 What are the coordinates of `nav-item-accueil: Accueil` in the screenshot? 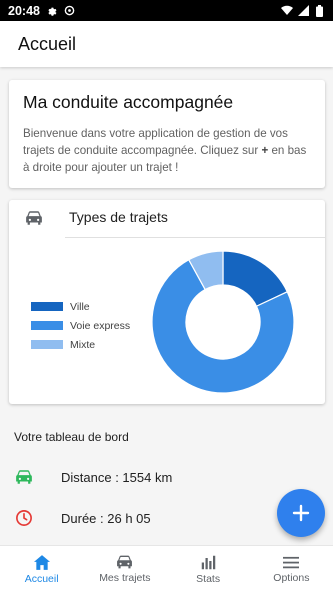 It's located at (41, 569).